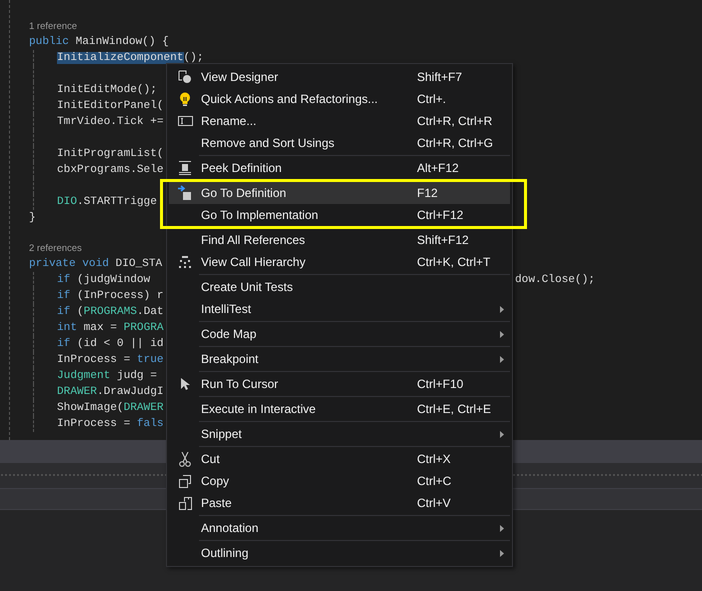  Describe the element at coordinates (107, 202) in the screenshot. I see `code-line: DIO.STARTTrigge` at that location.